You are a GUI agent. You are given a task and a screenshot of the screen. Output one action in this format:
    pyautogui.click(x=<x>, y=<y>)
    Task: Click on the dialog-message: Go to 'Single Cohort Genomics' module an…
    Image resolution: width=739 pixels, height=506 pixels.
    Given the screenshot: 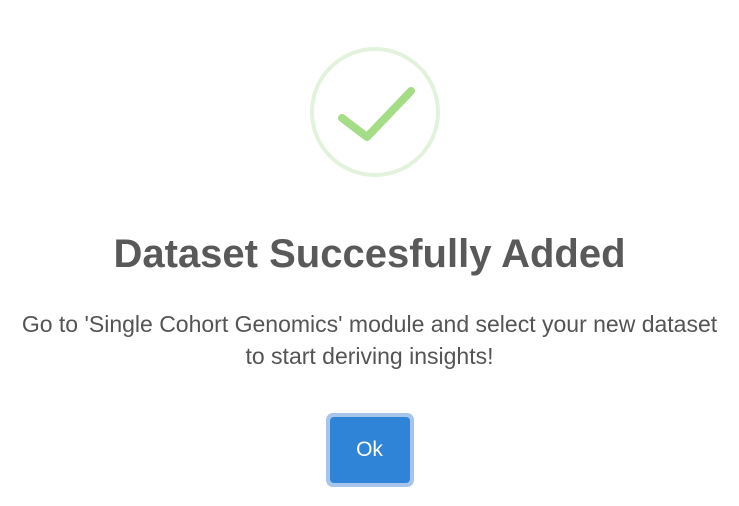 What is the action you would take?
    pyautogui.click(x=369, y=340)
    